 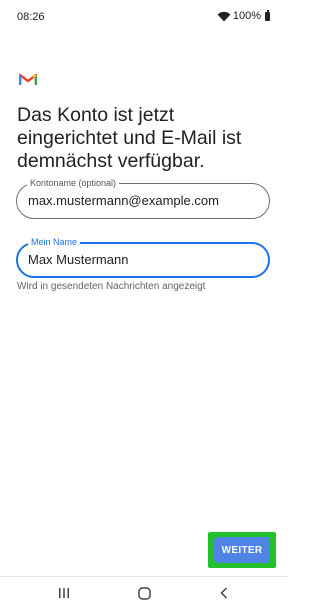 I want to click on recents-icon, so click(x=64, y=593).